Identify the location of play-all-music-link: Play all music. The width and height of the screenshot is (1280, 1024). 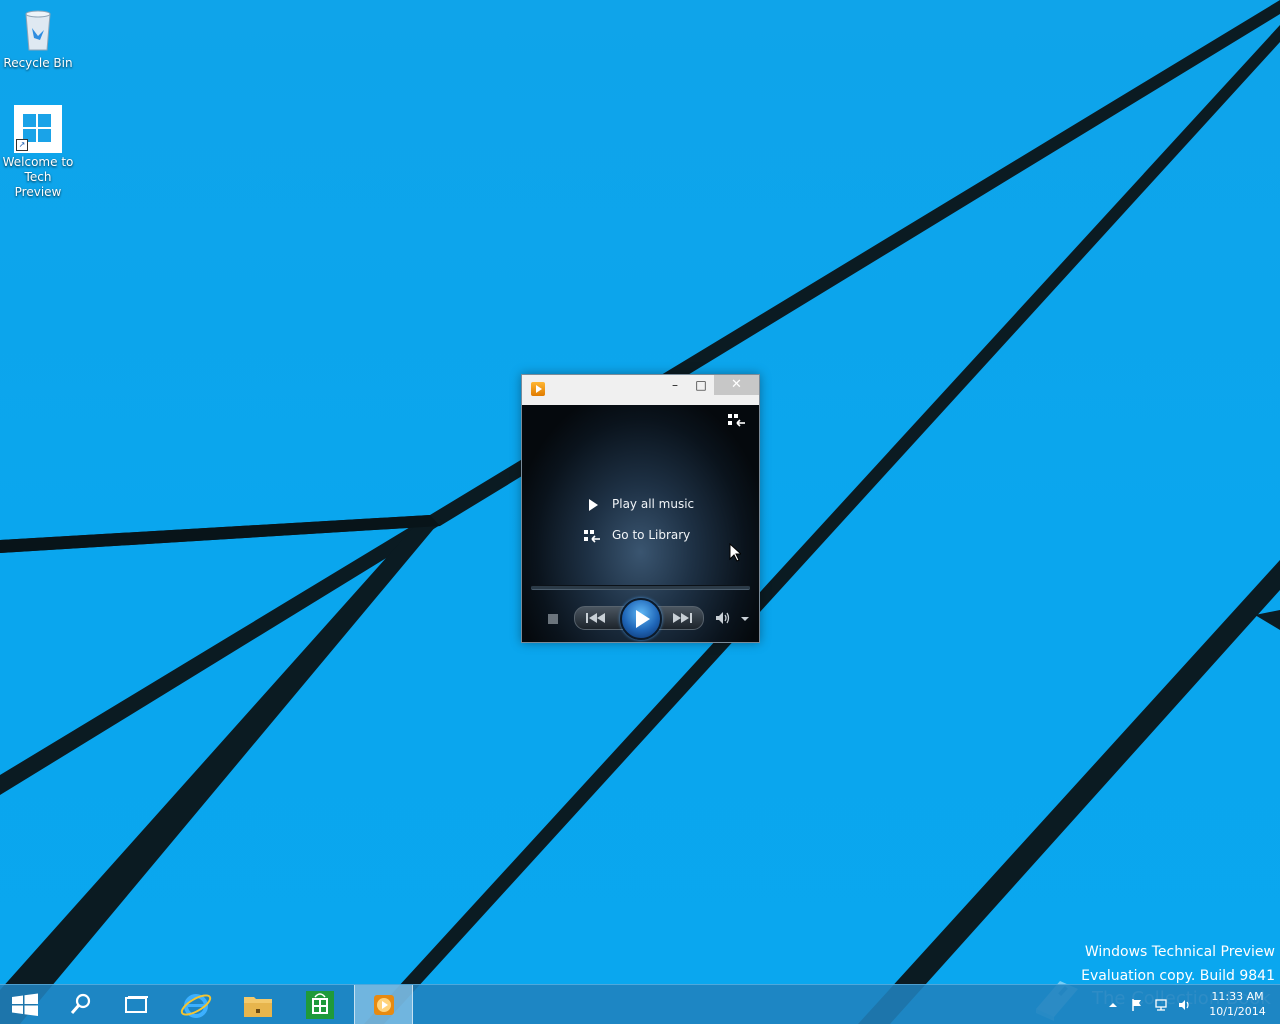
(639, 504).